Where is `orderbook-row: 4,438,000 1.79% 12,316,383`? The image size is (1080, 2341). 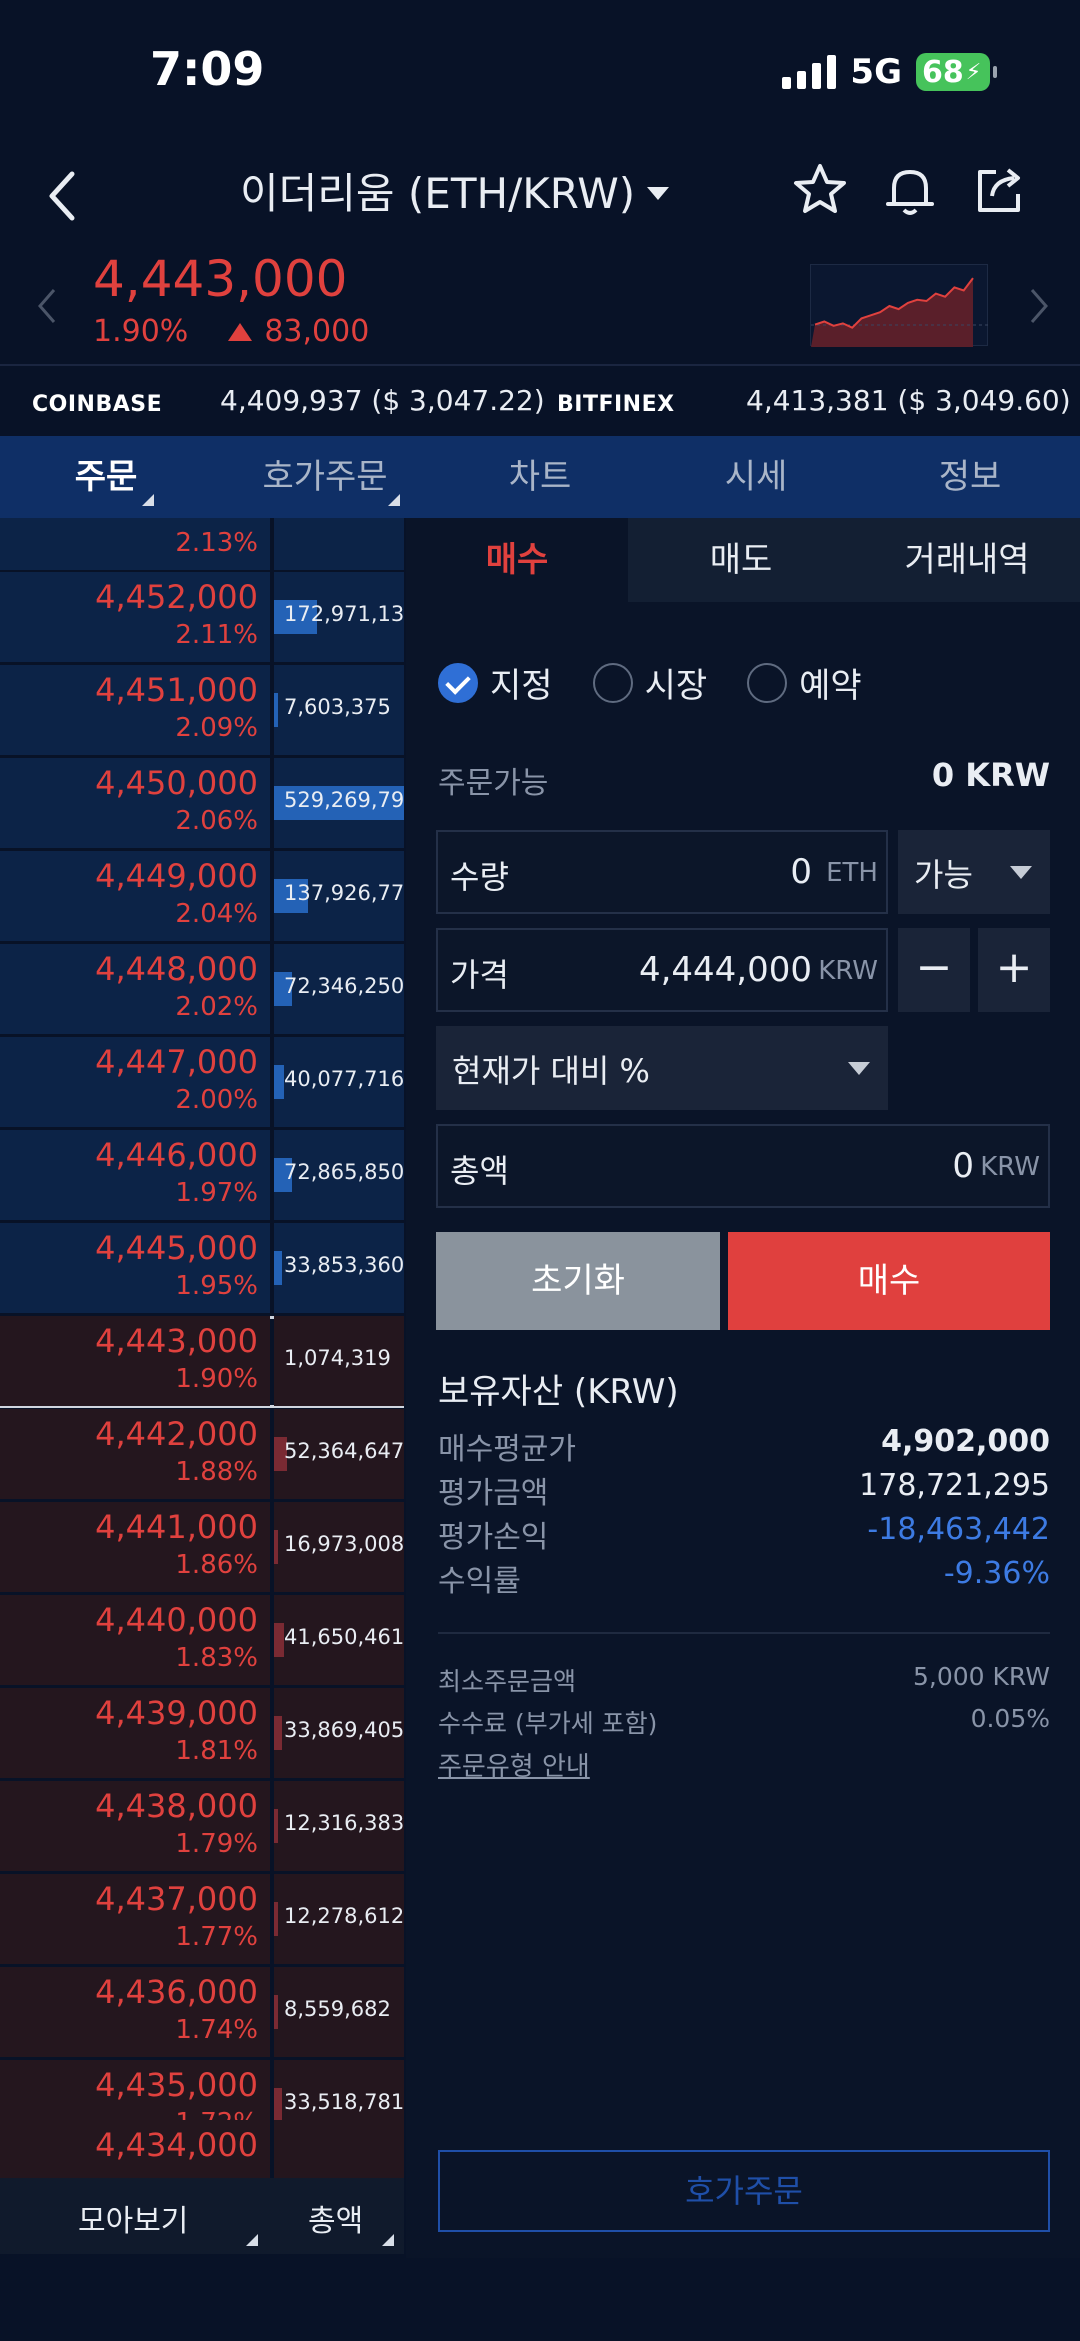
orderbook-row: 4,438,000 1.79% 12,316,383 is located at coordinates (202, 1827).